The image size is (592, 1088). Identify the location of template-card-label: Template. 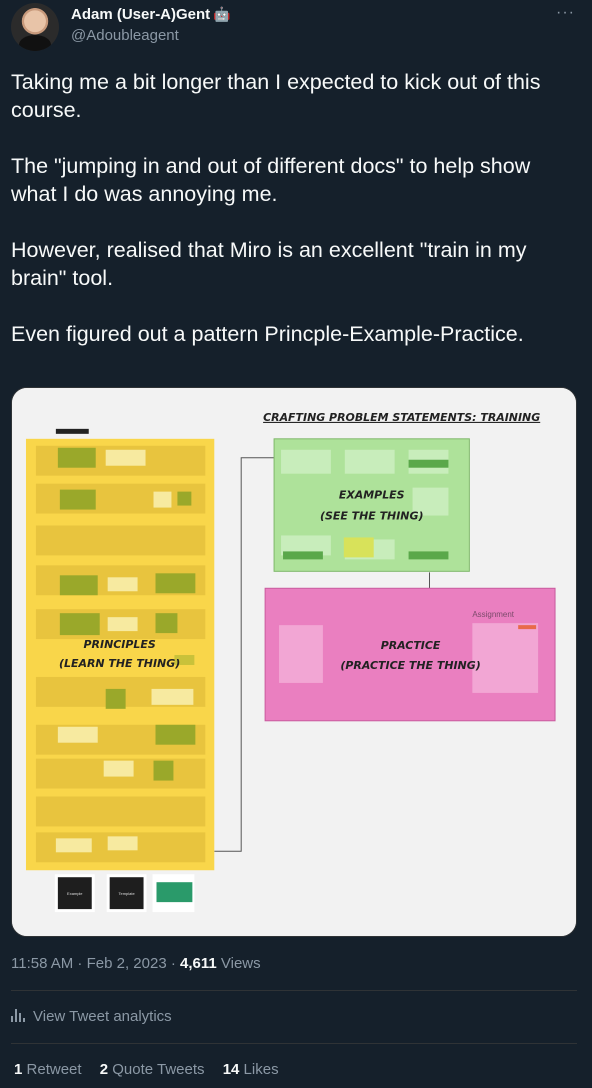
(127, 893).